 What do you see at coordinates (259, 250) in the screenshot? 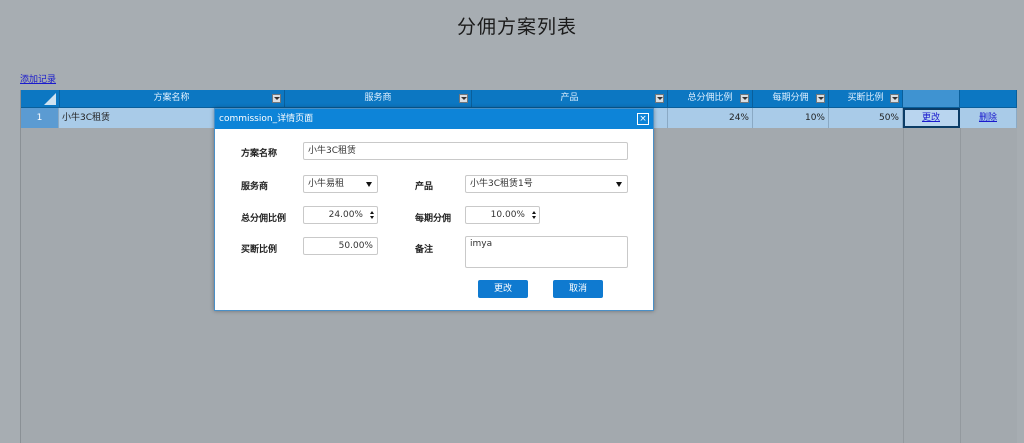
I see `buyout-label: 买断比例` at bounding box center [259, 250].